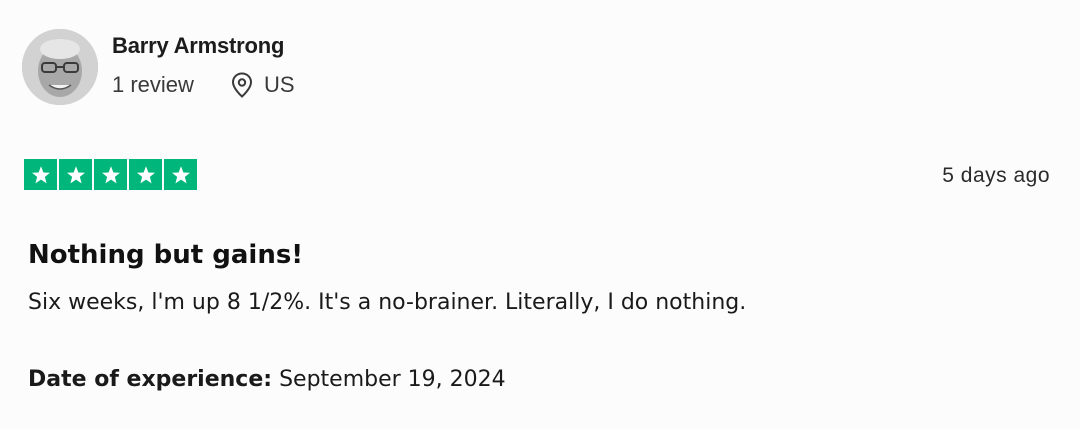 Image resolution: width=1080 pixels, height=429 pixels. What do you see at coordinates (150, 379) in the screenshot?
I see `experience-label: Date of experience:` at bounding box center [150, 379].